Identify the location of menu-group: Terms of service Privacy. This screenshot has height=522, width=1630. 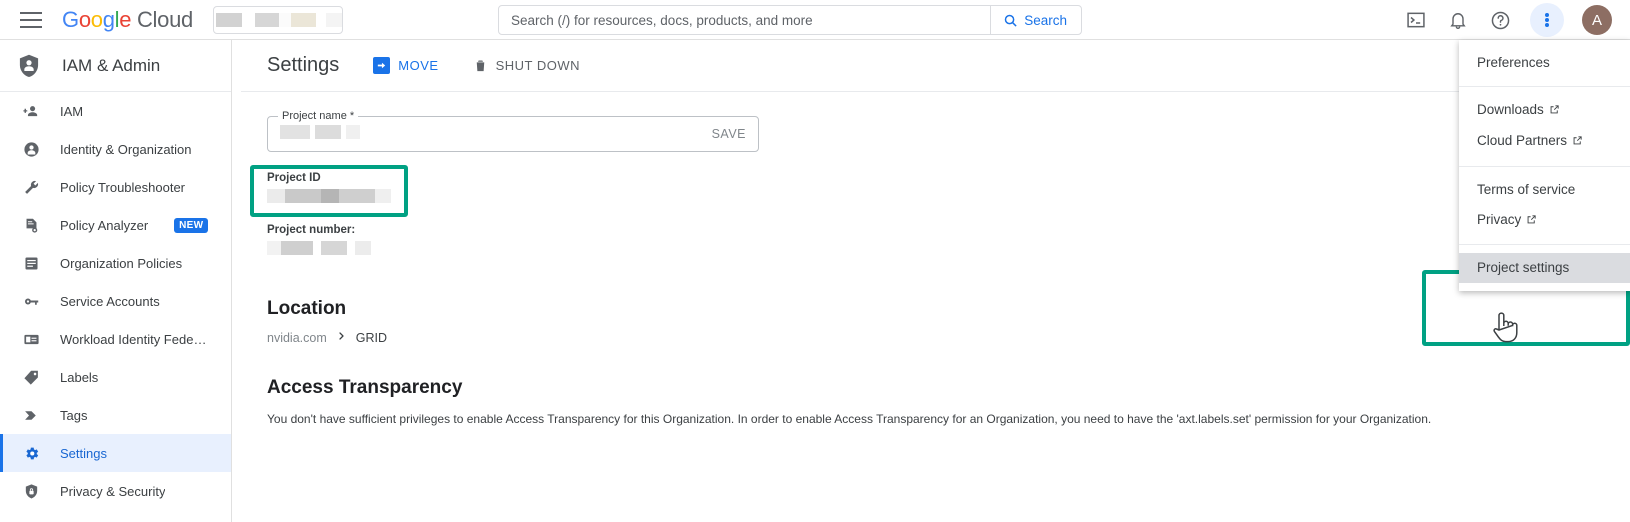
(1544, 206).